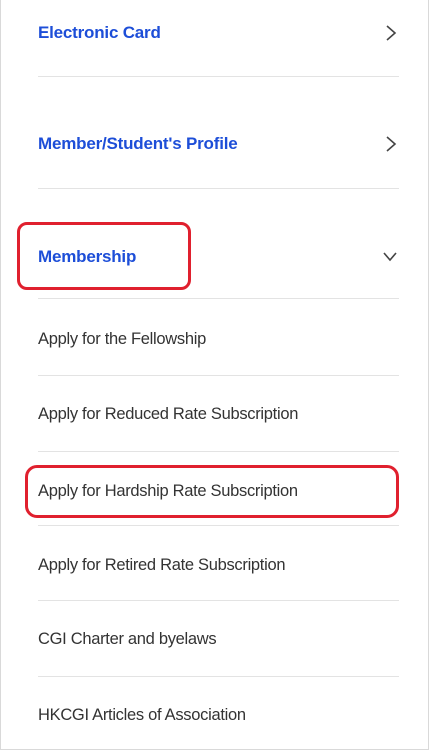 The height and width of the screenshot is (751, 429). I want to click on submenu-item-hkcgi-articles: HKCGI Articles of Association, so click(218, 715).